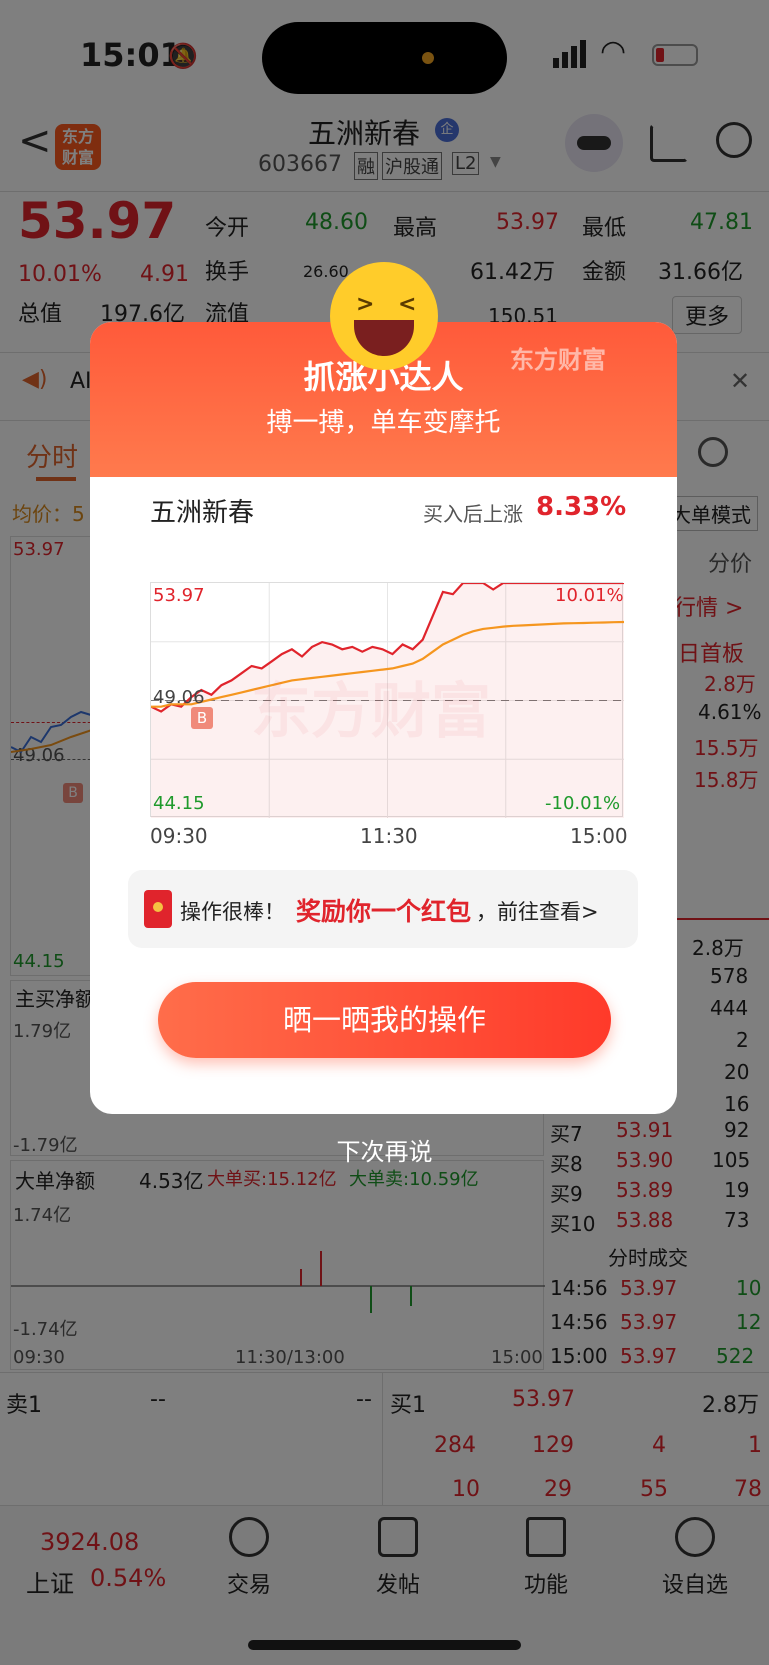 This screenshot has height=1665, width=769. Describe the element at coordinates (202, 718) in the screenshot. I see `buy-point-marker: B` at that location.